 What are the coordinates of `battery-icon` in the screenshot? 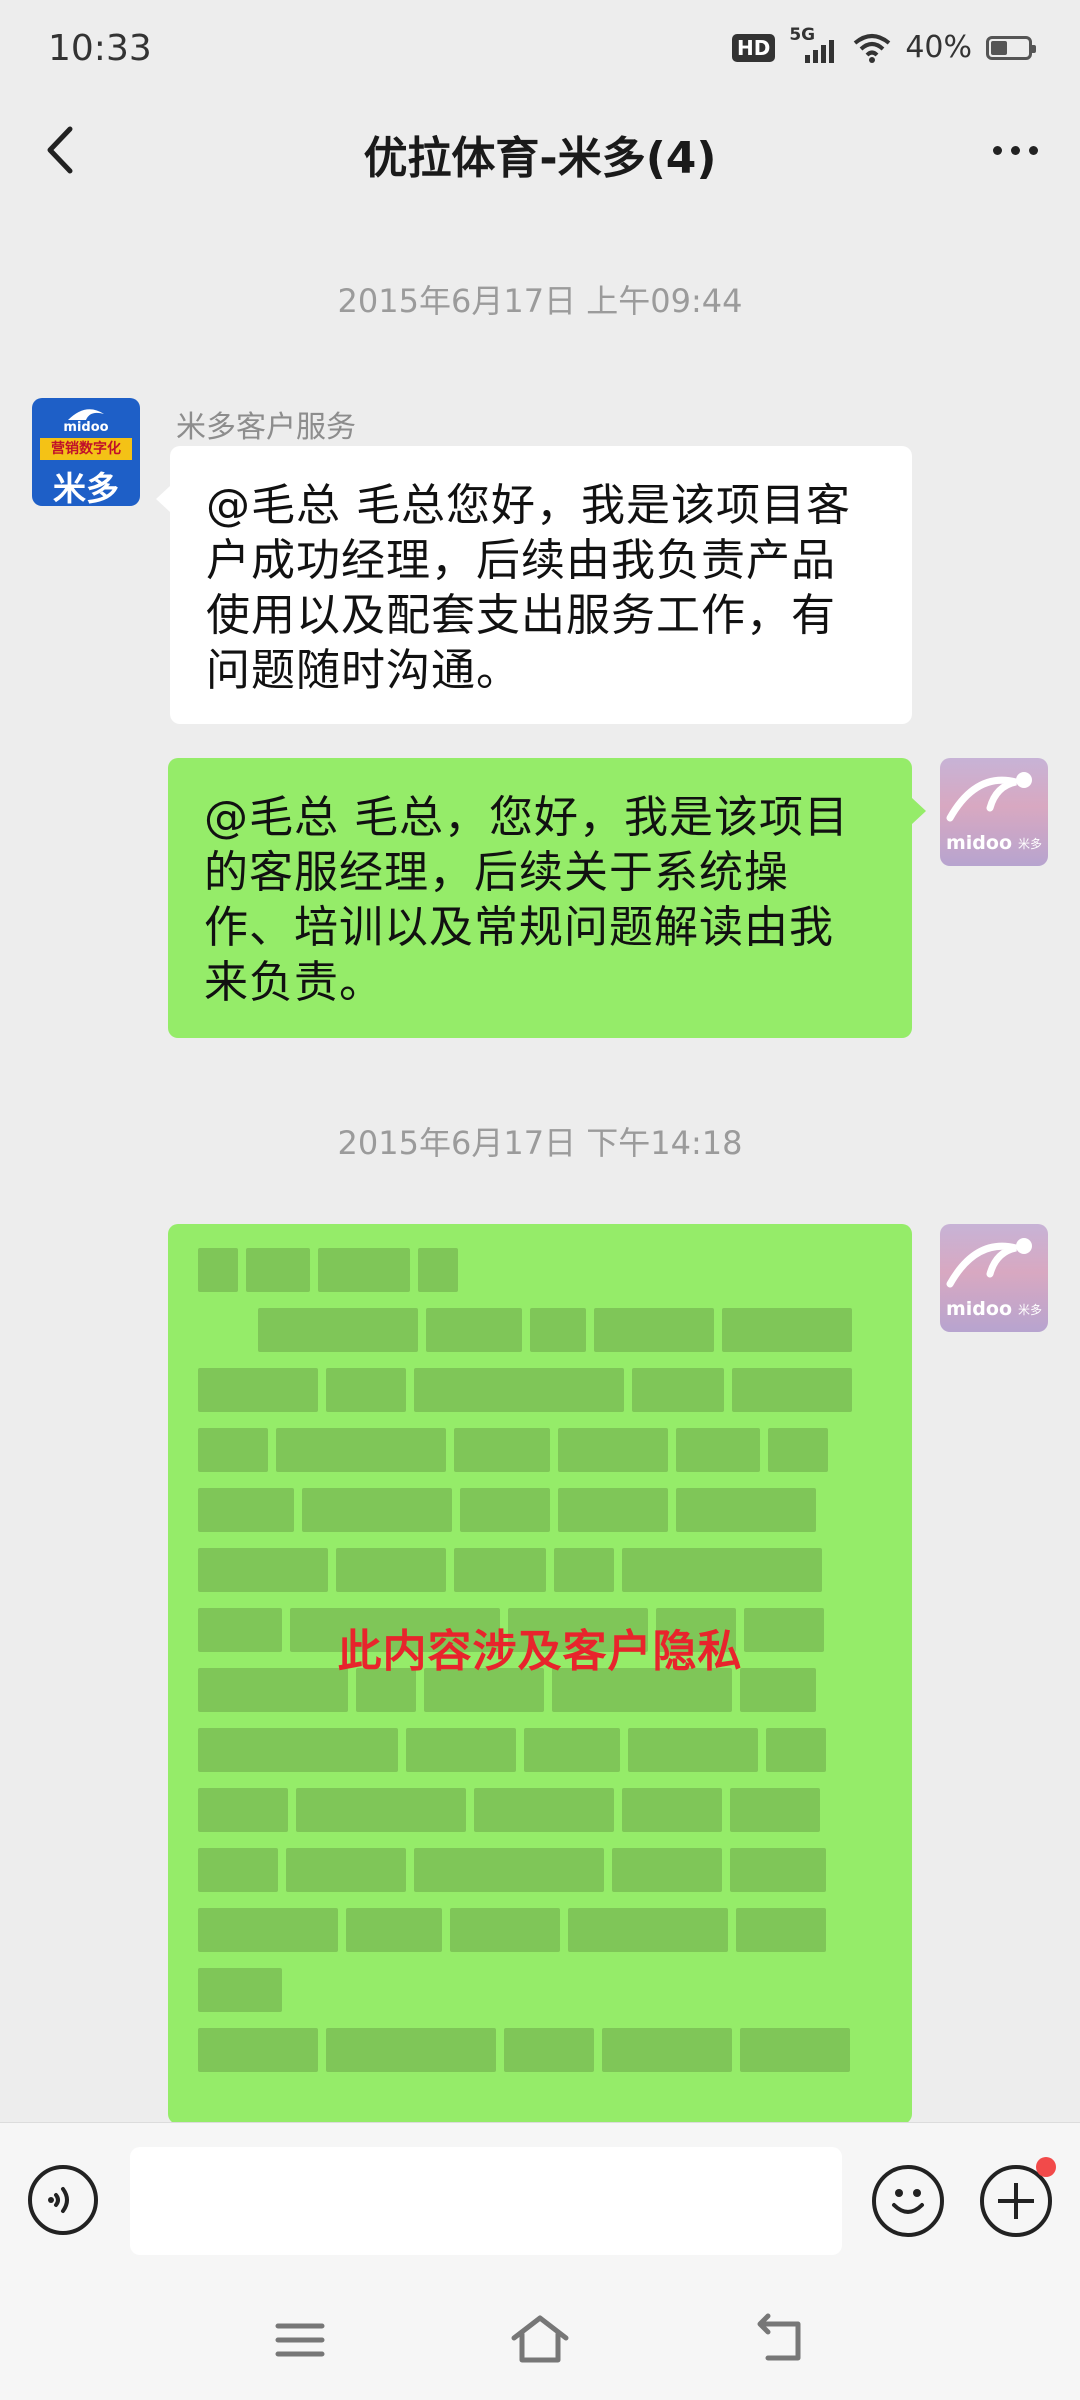 It's located at (1011, 47).